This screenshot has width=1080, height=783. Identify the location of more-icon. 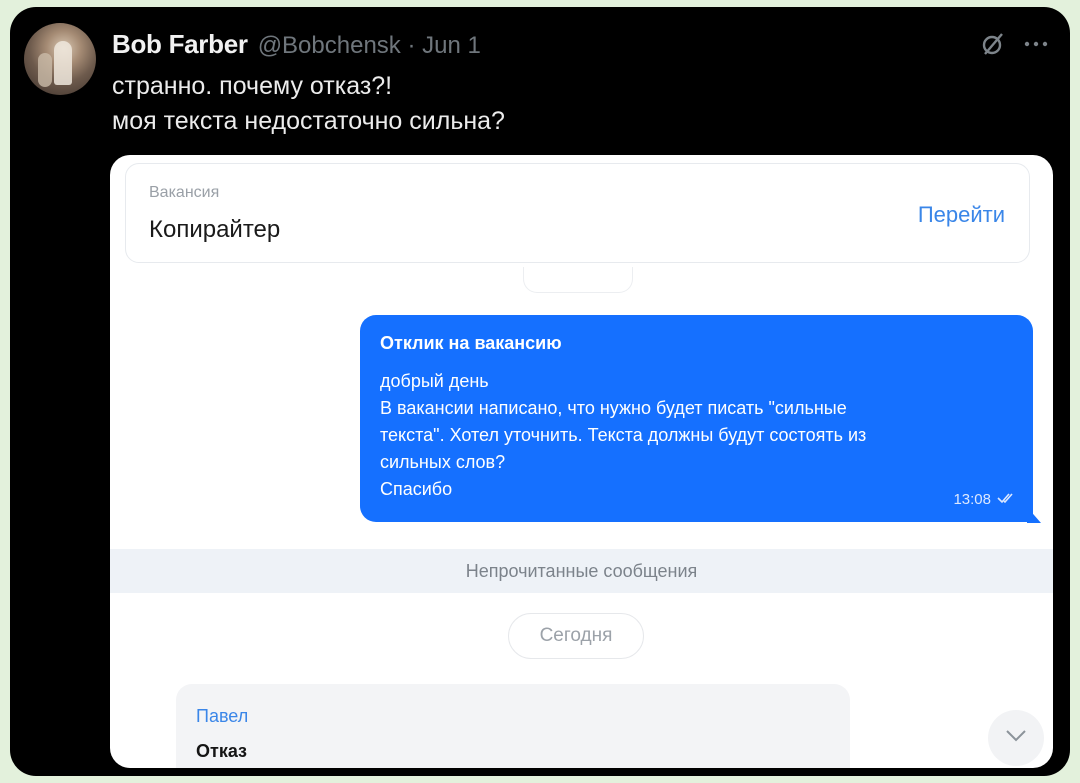
(1036, 44).